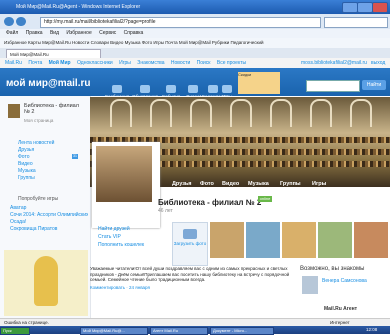 Image resolution: width=390 pixels, height=335 pixels. What do you see at coordinates (213, 89) in the screenshot?
I see `bell-icon` at bounding box center [213, 89].